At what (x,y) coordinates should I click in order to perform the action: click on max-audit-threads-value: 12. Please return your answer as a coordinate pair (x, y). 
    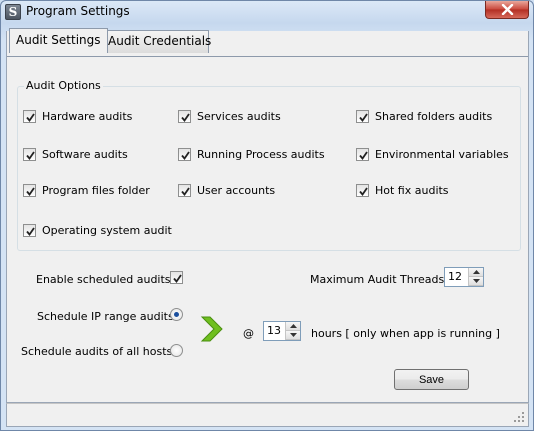
    Looking at the image, I should click on (455, 276).